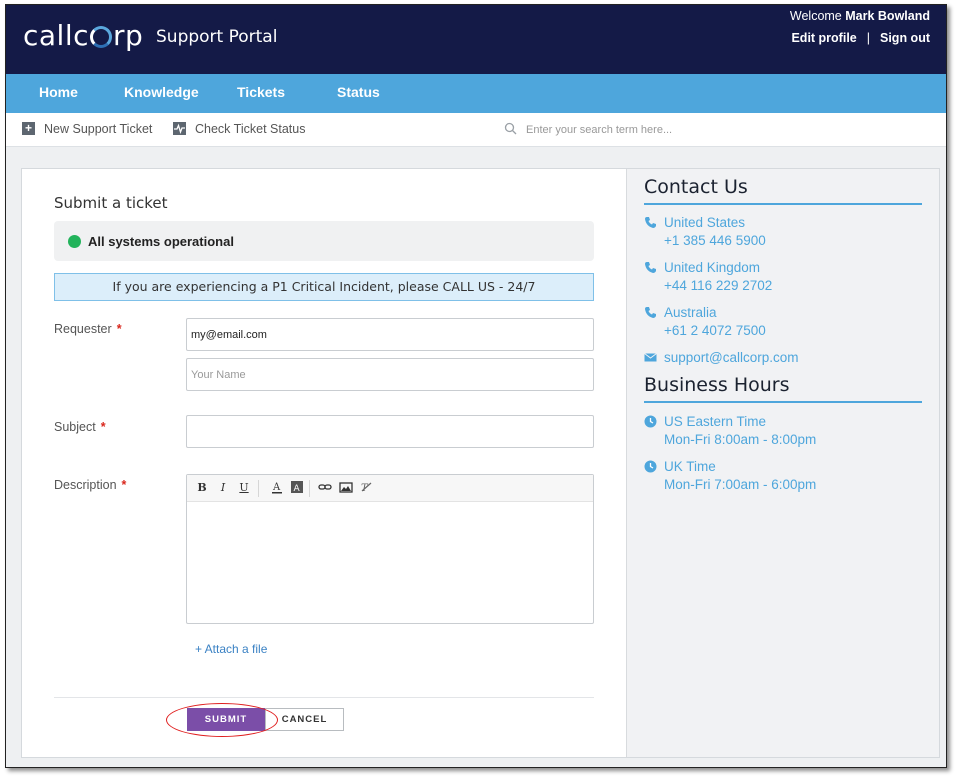 The image size is (961, 780). What do you see at coordinates (390, 488) in the screenshot?
I see `editor-toolbar: B I U A A T` at bounding box center [390, 488].